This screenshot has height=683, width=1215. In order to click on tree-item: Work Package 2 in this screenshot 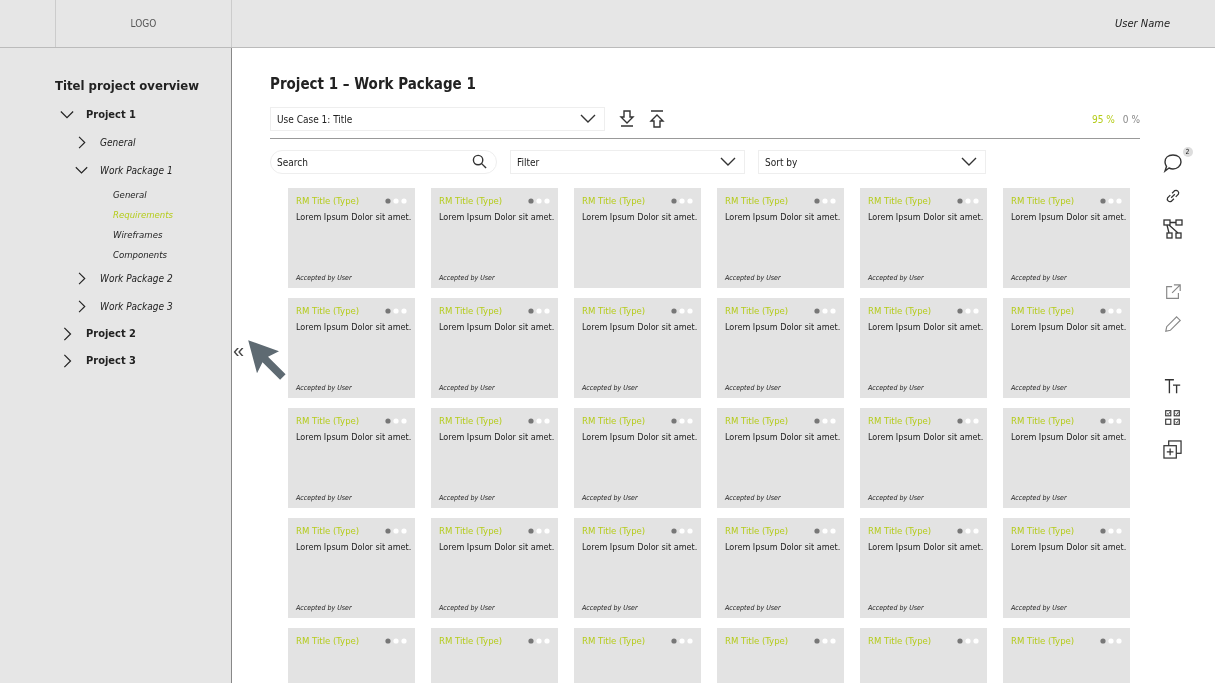, I will do `click(143, 278)`.